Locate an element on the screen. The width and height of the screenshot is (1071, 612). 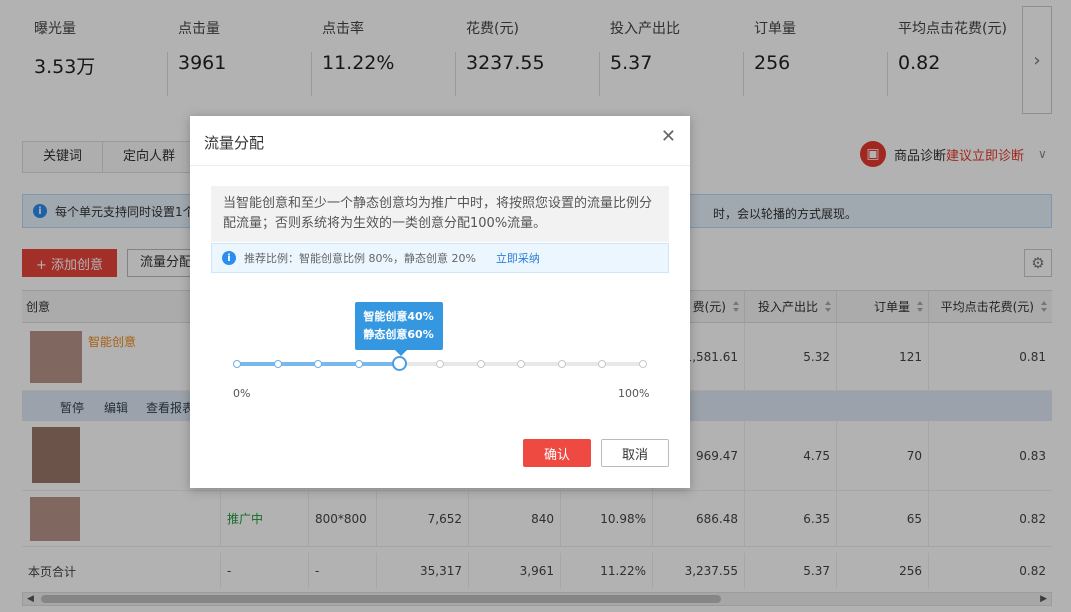
adopt-link: 立即采纳 is located at coordinates (518, 258).